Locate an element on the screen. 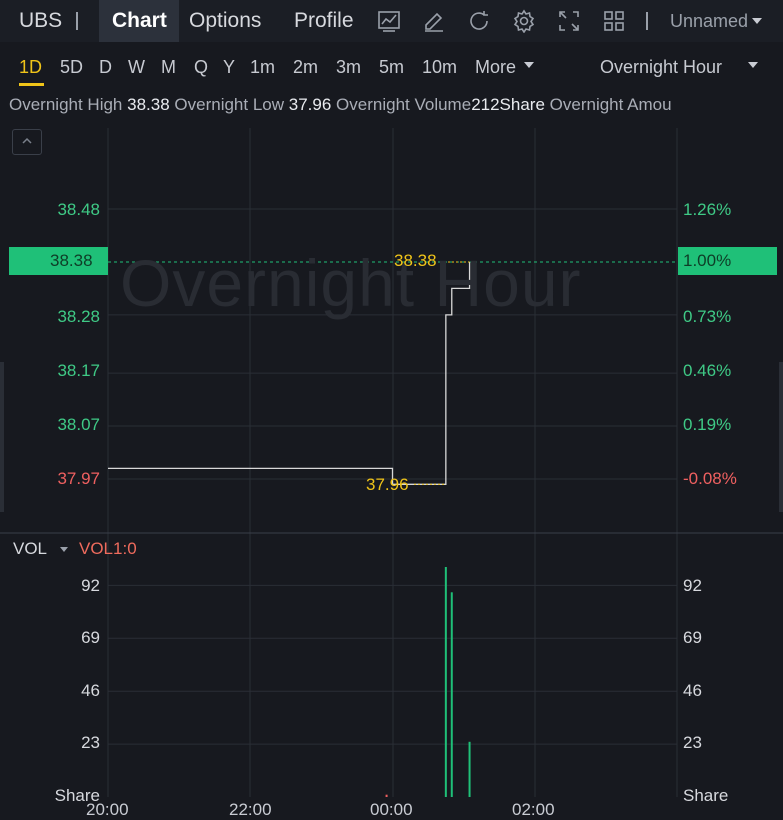  percent-axis-label: 0.19% is located at coordinates (707, 424).